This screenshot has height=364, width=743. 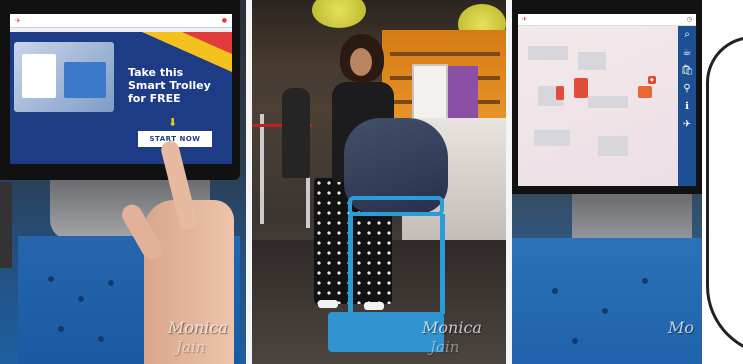 I want to click on restroom-icon: ⚲, so click(x=687, y=89).